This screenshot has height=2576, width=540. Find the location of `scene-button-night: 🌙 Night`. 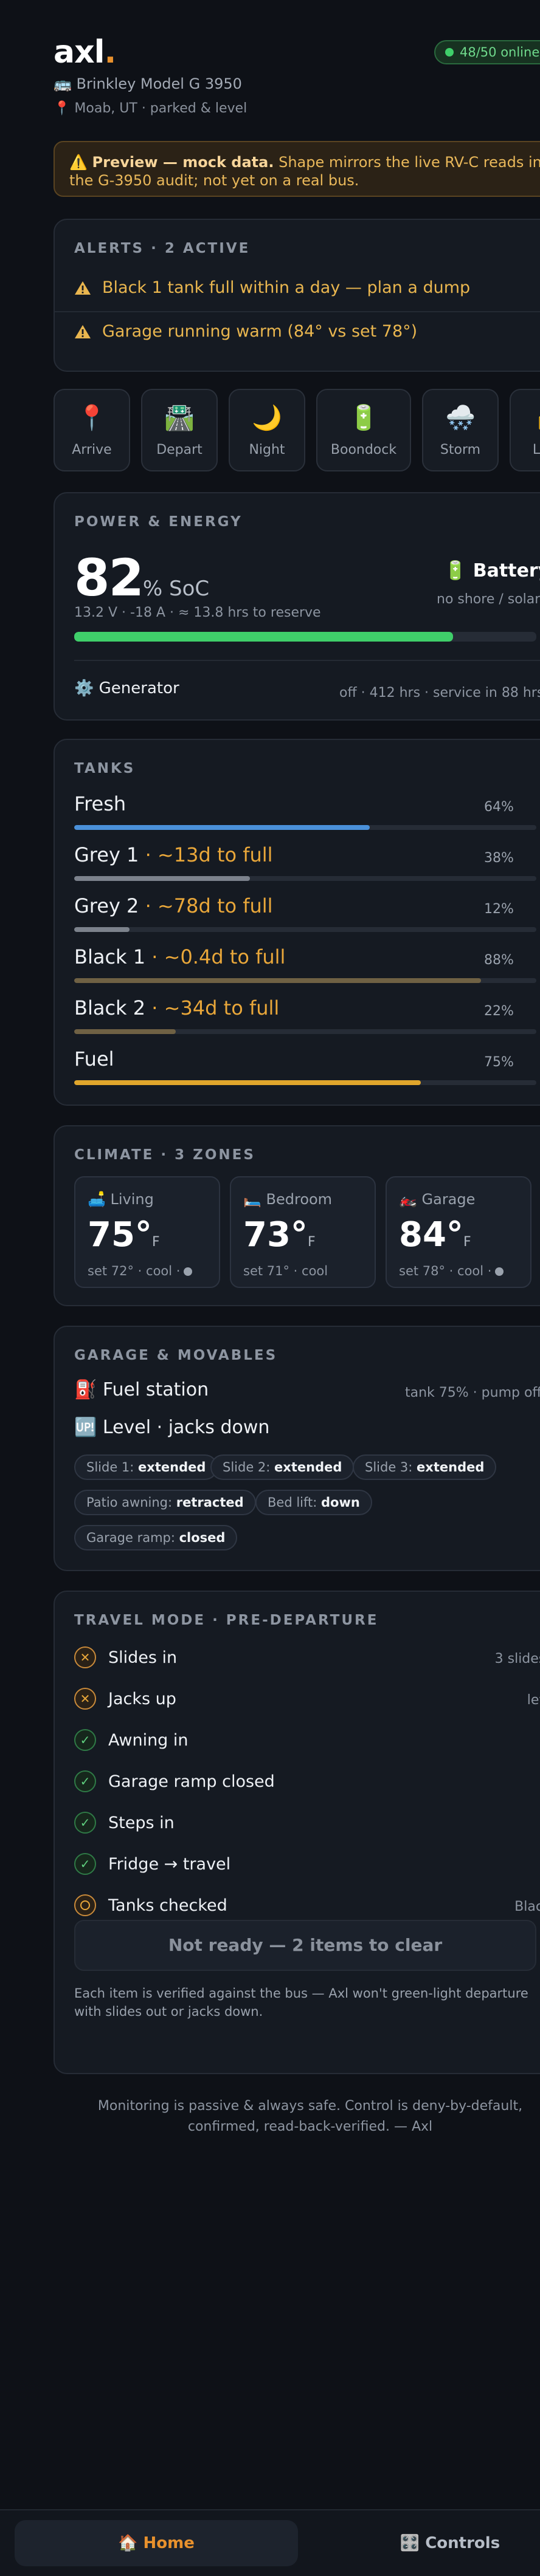

scene-button-night: 🌙 Night is located at coordinates (267, 430).